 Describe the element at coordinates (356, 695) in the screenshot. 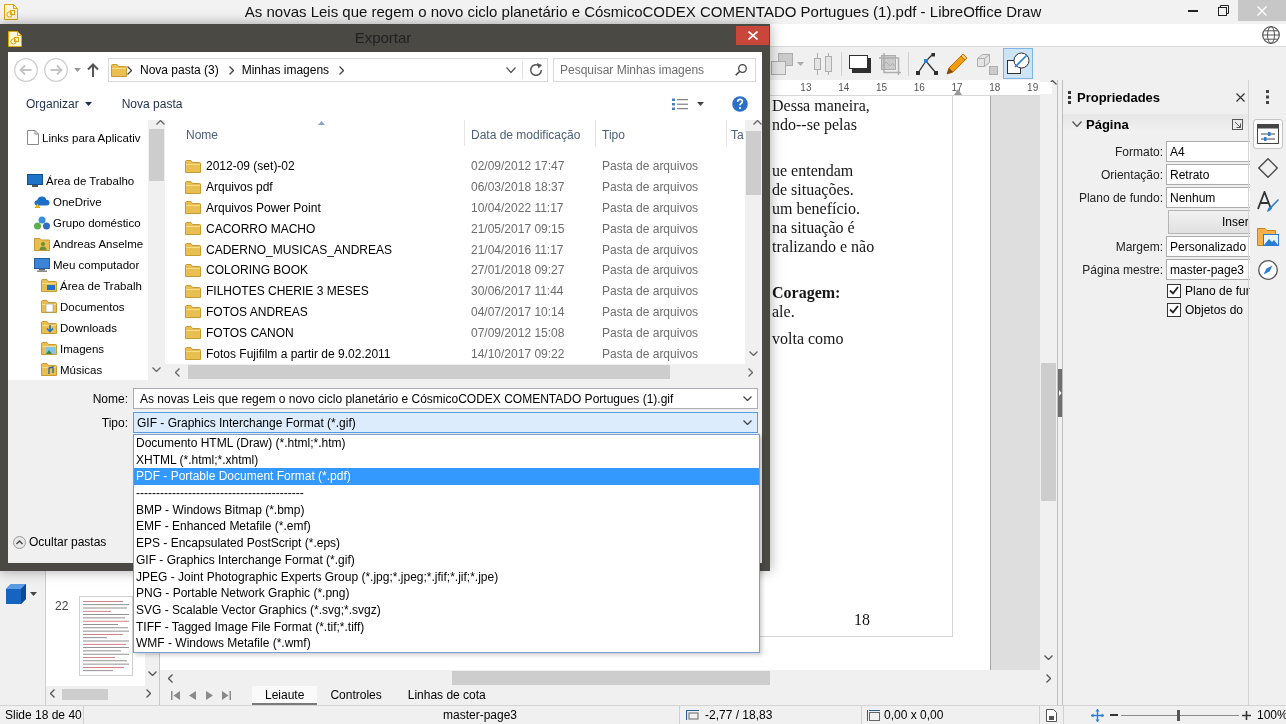

I see `sheet-tab: Controles` at that location.